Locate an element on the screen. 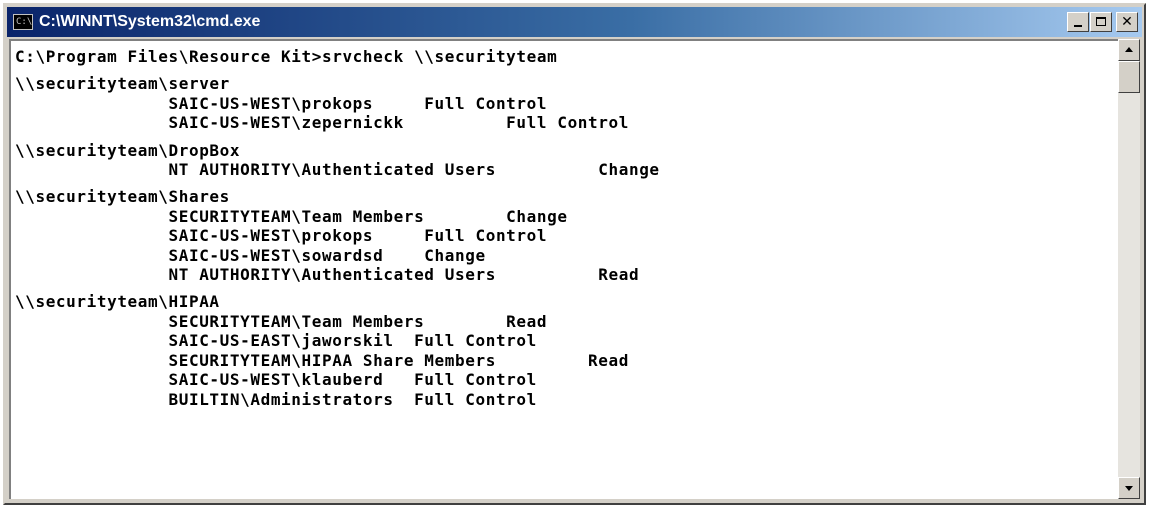 Image resolution: width=1151 pixels, height=508 pixels. title-bar: C:\ C:\WINNT\System32\cmd.exe ✕ is located at coordinates (574, 22).